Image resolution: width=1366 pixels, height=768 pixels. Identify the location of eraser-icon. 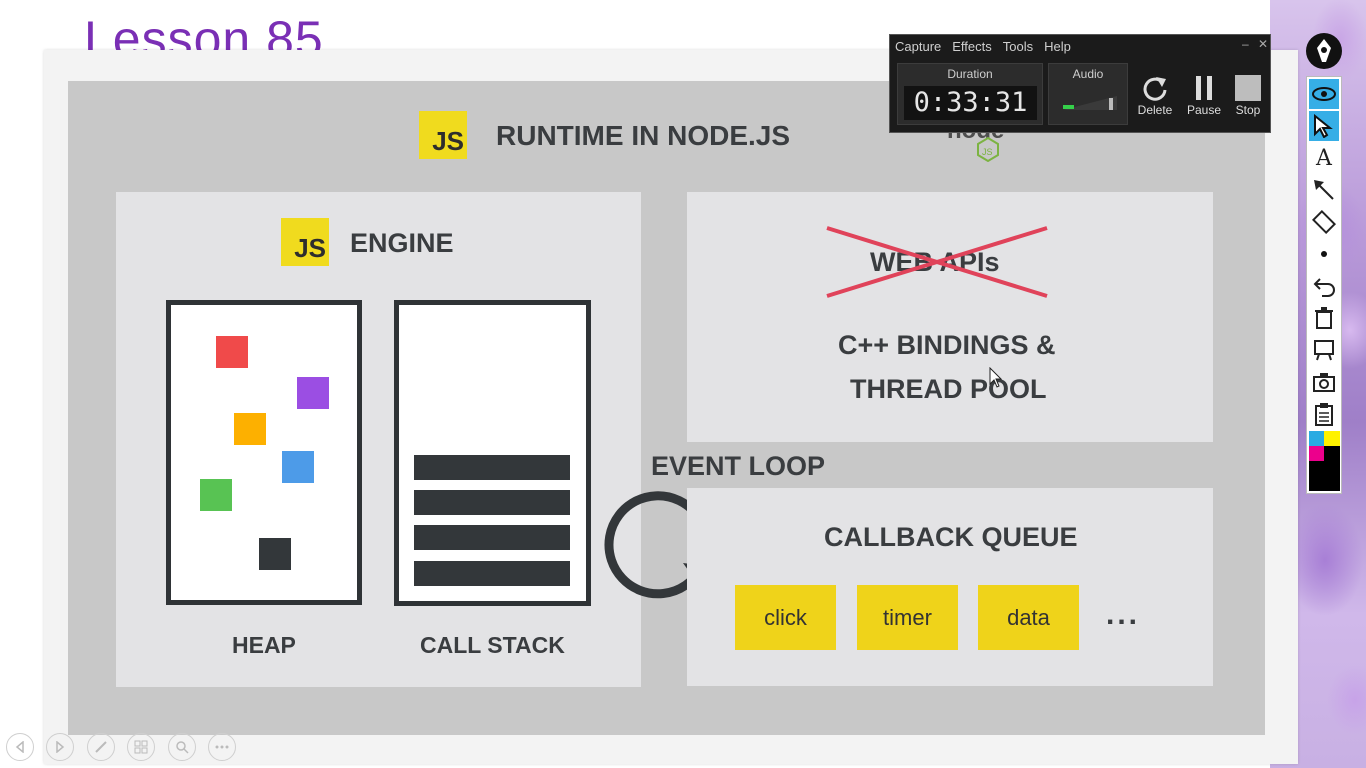
(1324, 222).